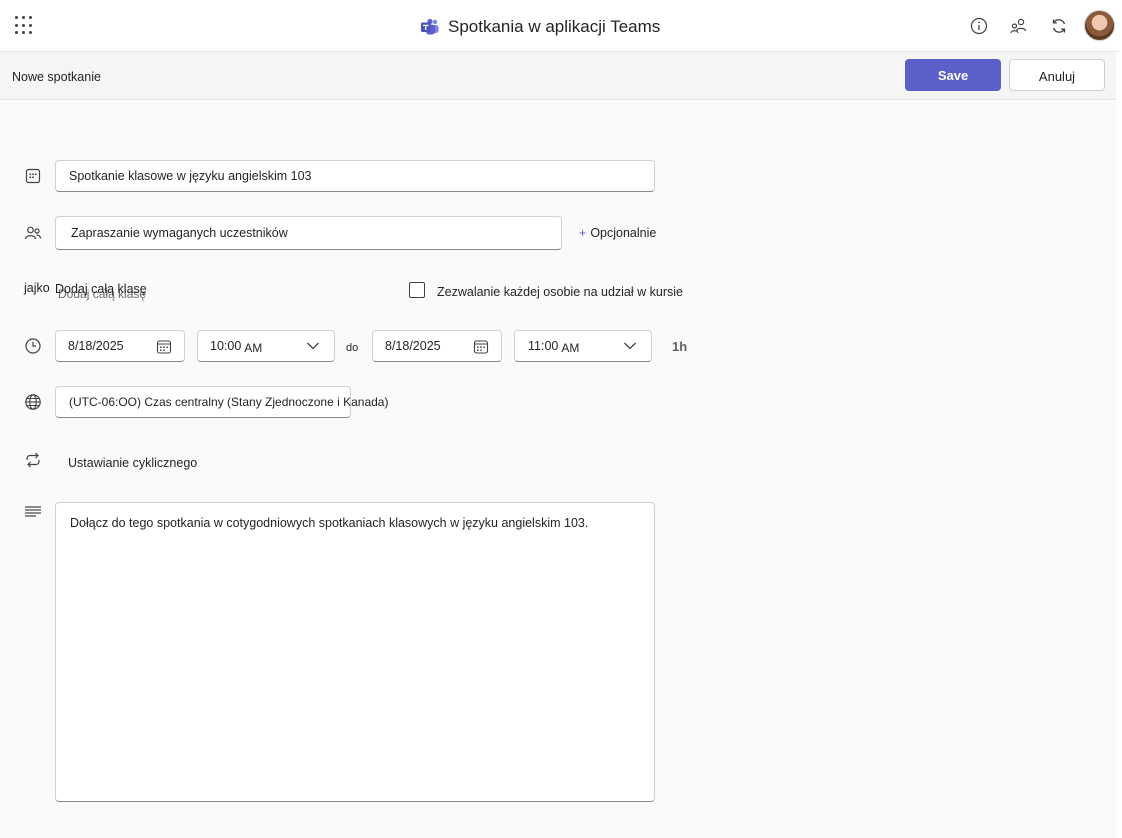  What do you see at coordinates (96, 346) in the screenshot?
I see `start-date-value: 8/18/2025` at bounding box center [96, 346].